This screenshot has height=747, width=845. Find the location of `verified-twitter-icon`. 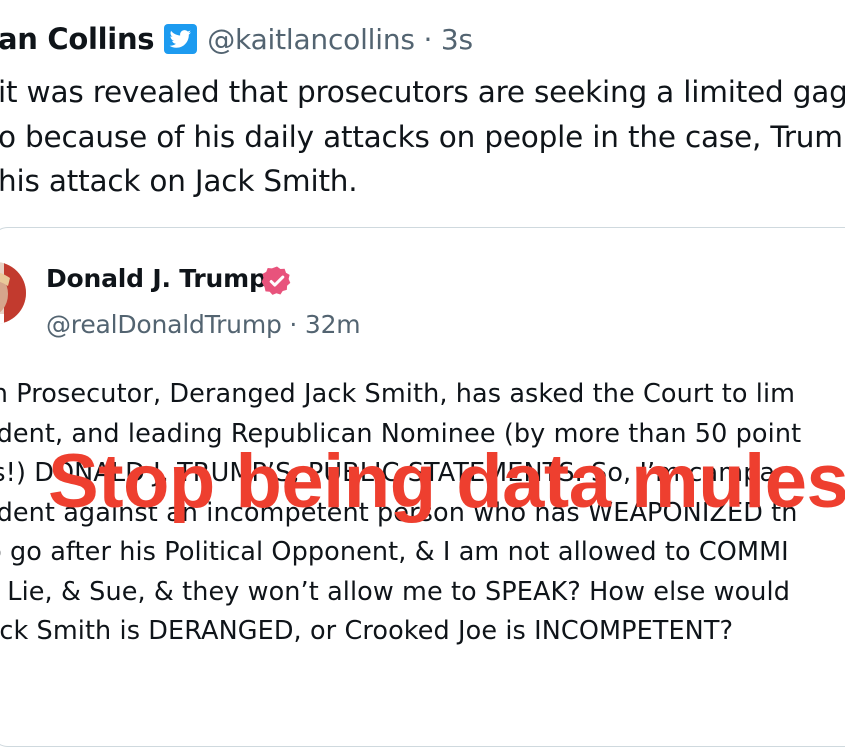

verified-twitter-icon is located at coordinates (181, 39).